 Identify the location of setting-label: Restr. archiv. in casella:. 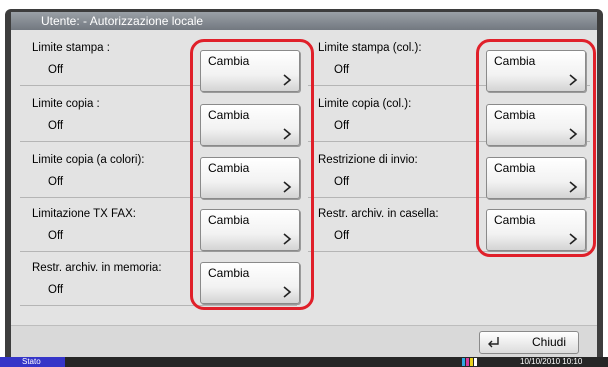
(378, 214).